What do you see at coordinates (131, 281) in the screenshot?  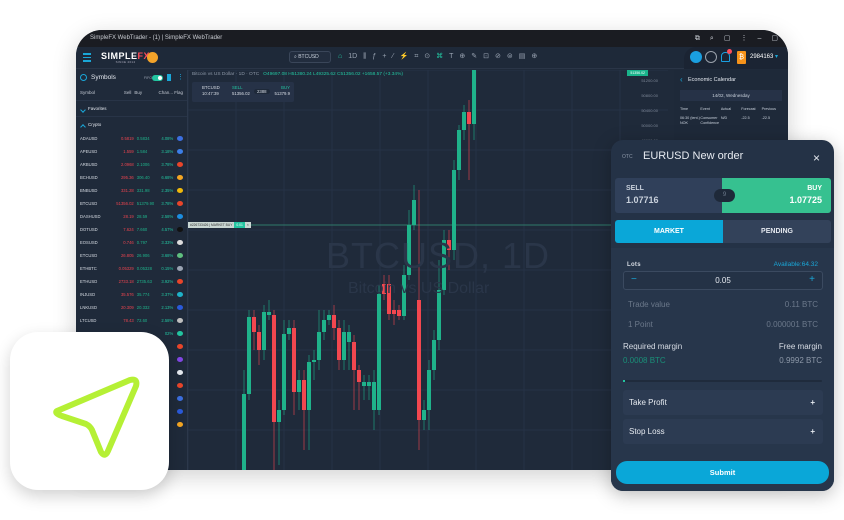 I see `symbol-row: ETHUSD 2733.18 2735.63 3.92%` at bounding box center [131, 281].